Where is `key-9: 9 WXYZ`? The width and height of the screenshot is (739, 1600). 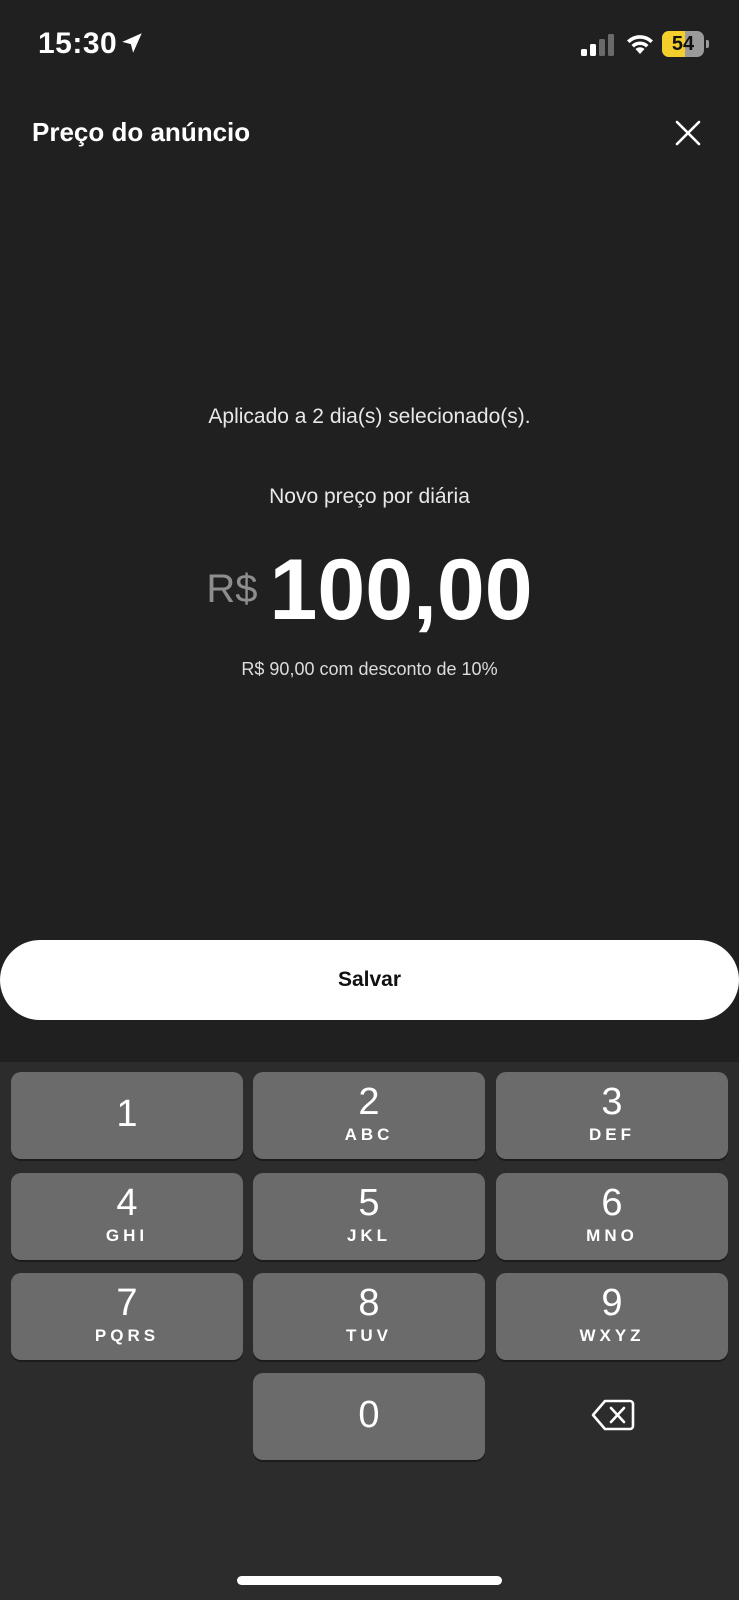 key-9: 9 WXYZ is located at coordinates (612, 1316).